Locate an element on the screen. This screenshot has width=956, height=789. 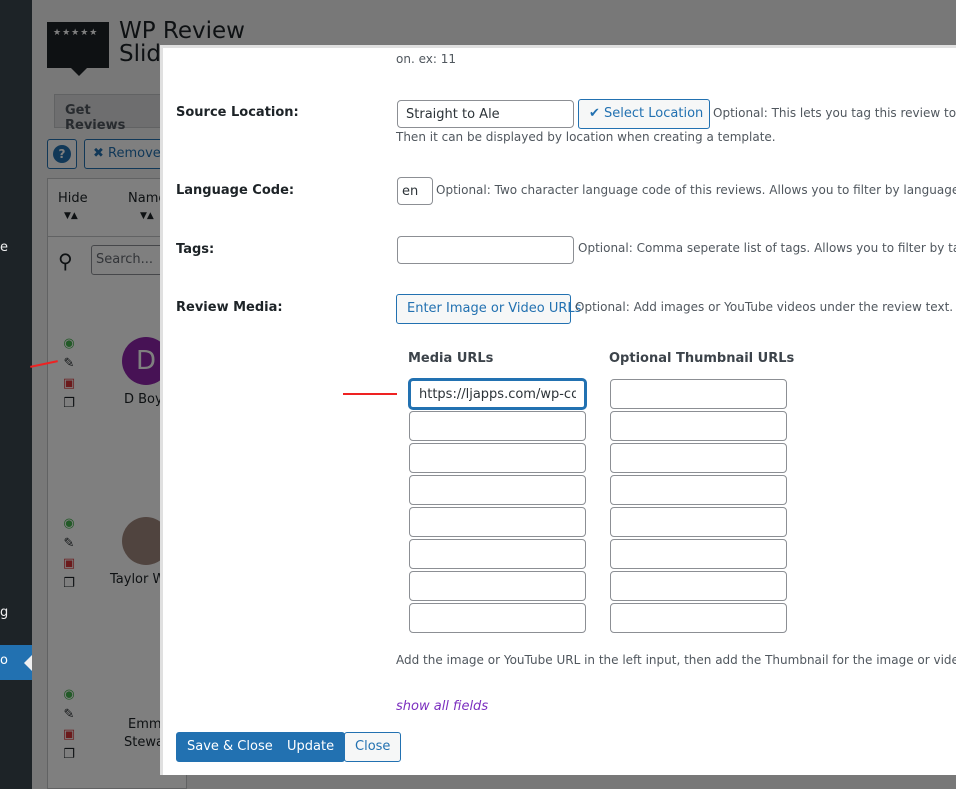
tags-input is located at coordinates (485, 250).